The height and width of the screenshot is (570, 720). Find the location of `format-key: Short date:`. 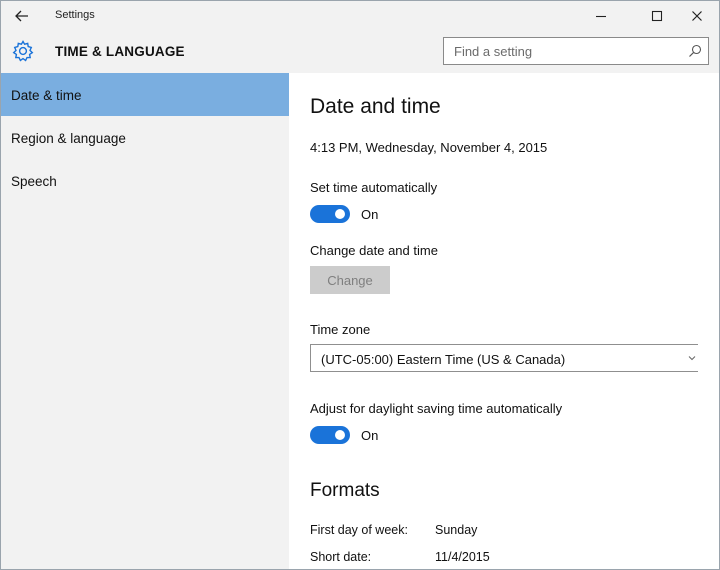

format-key: Short date: is located at coordinates (341, 557).